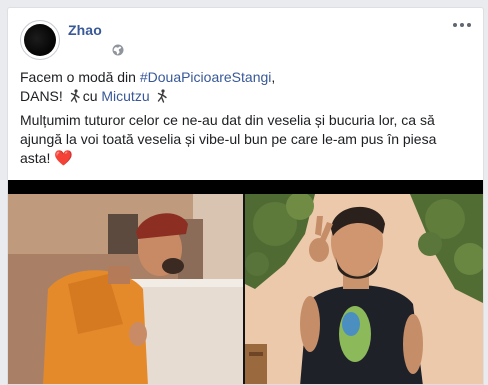 The image size is (488, 385). I want to click on post-line-1: Facem o modă din #DouaPicioareStangi,, so click(248, 77).